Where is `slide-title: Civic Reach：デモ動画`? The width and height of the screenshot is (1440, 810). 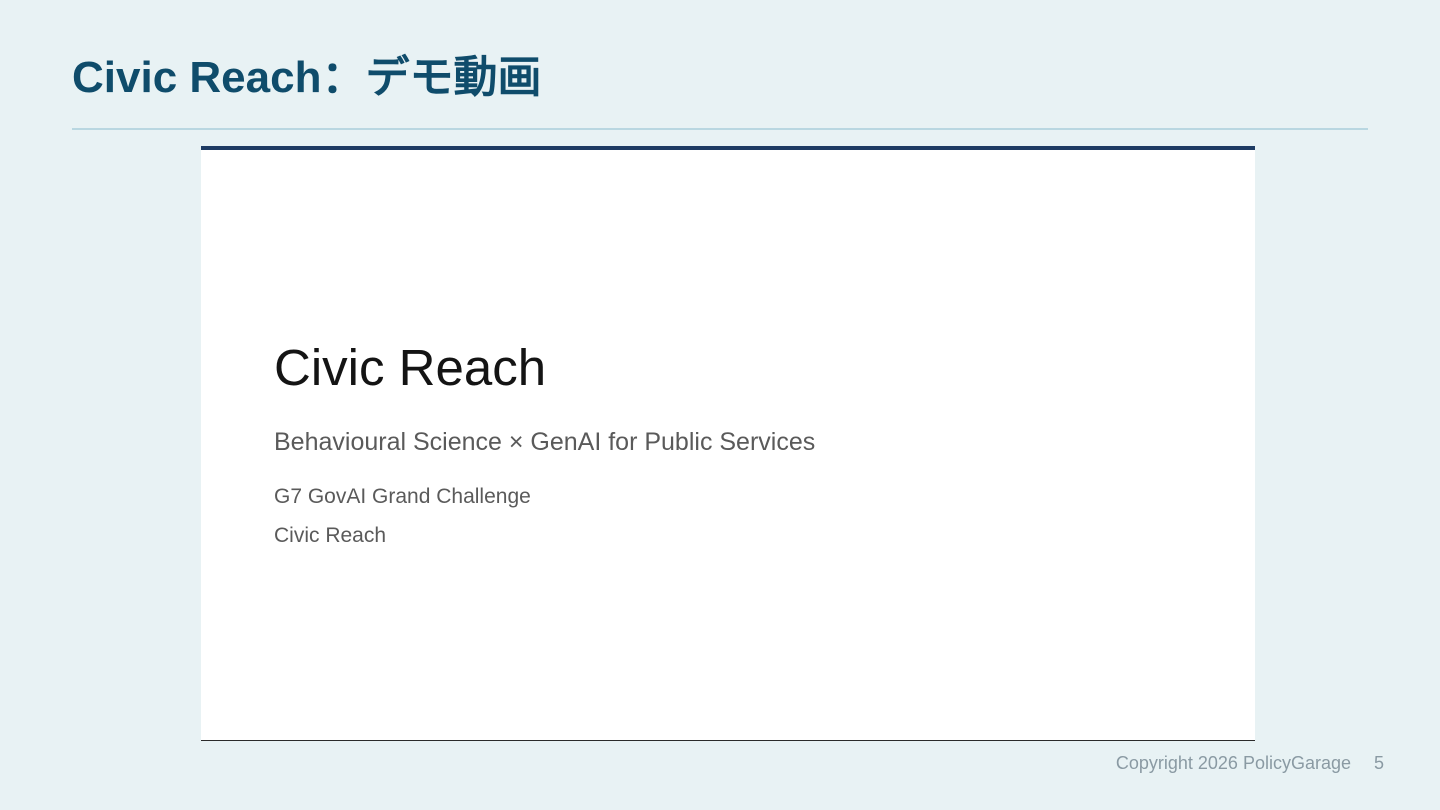 slide-title: Civic Reach：デモ動画 is located at coordinates (307, 77).